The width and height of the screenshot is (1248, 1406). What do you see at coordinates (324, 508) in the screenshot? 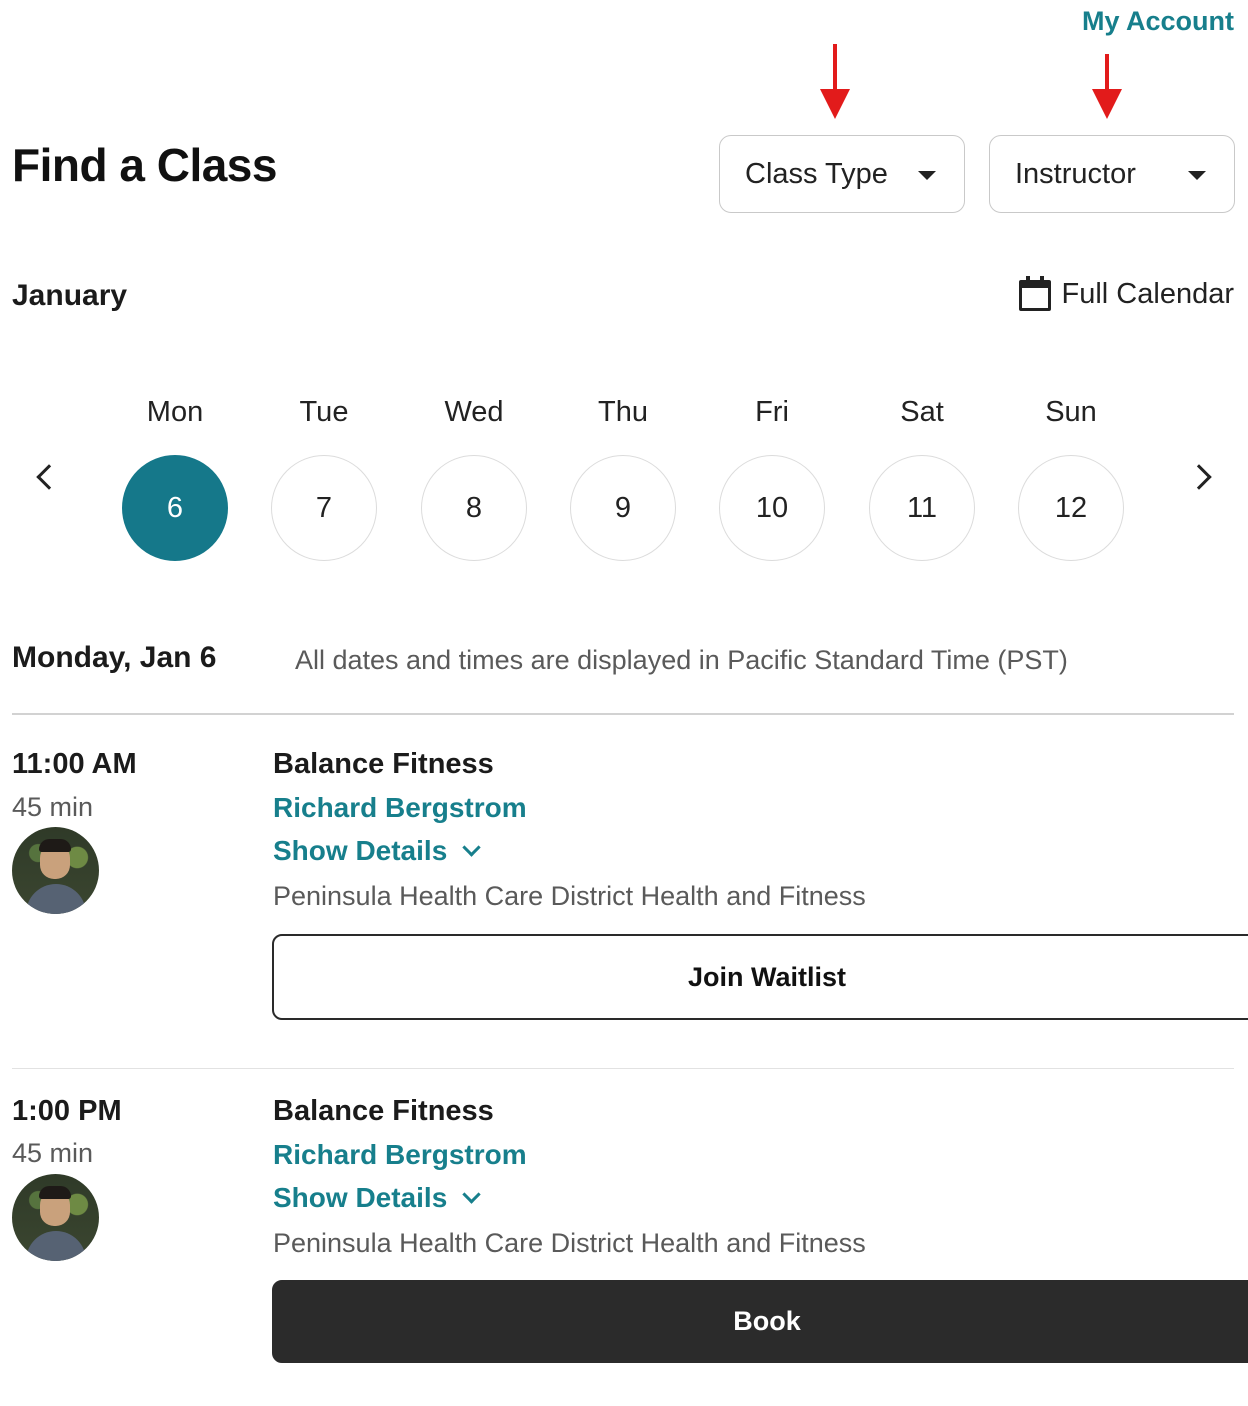
I see `day-button: 7` at bounding box center [324, 508].